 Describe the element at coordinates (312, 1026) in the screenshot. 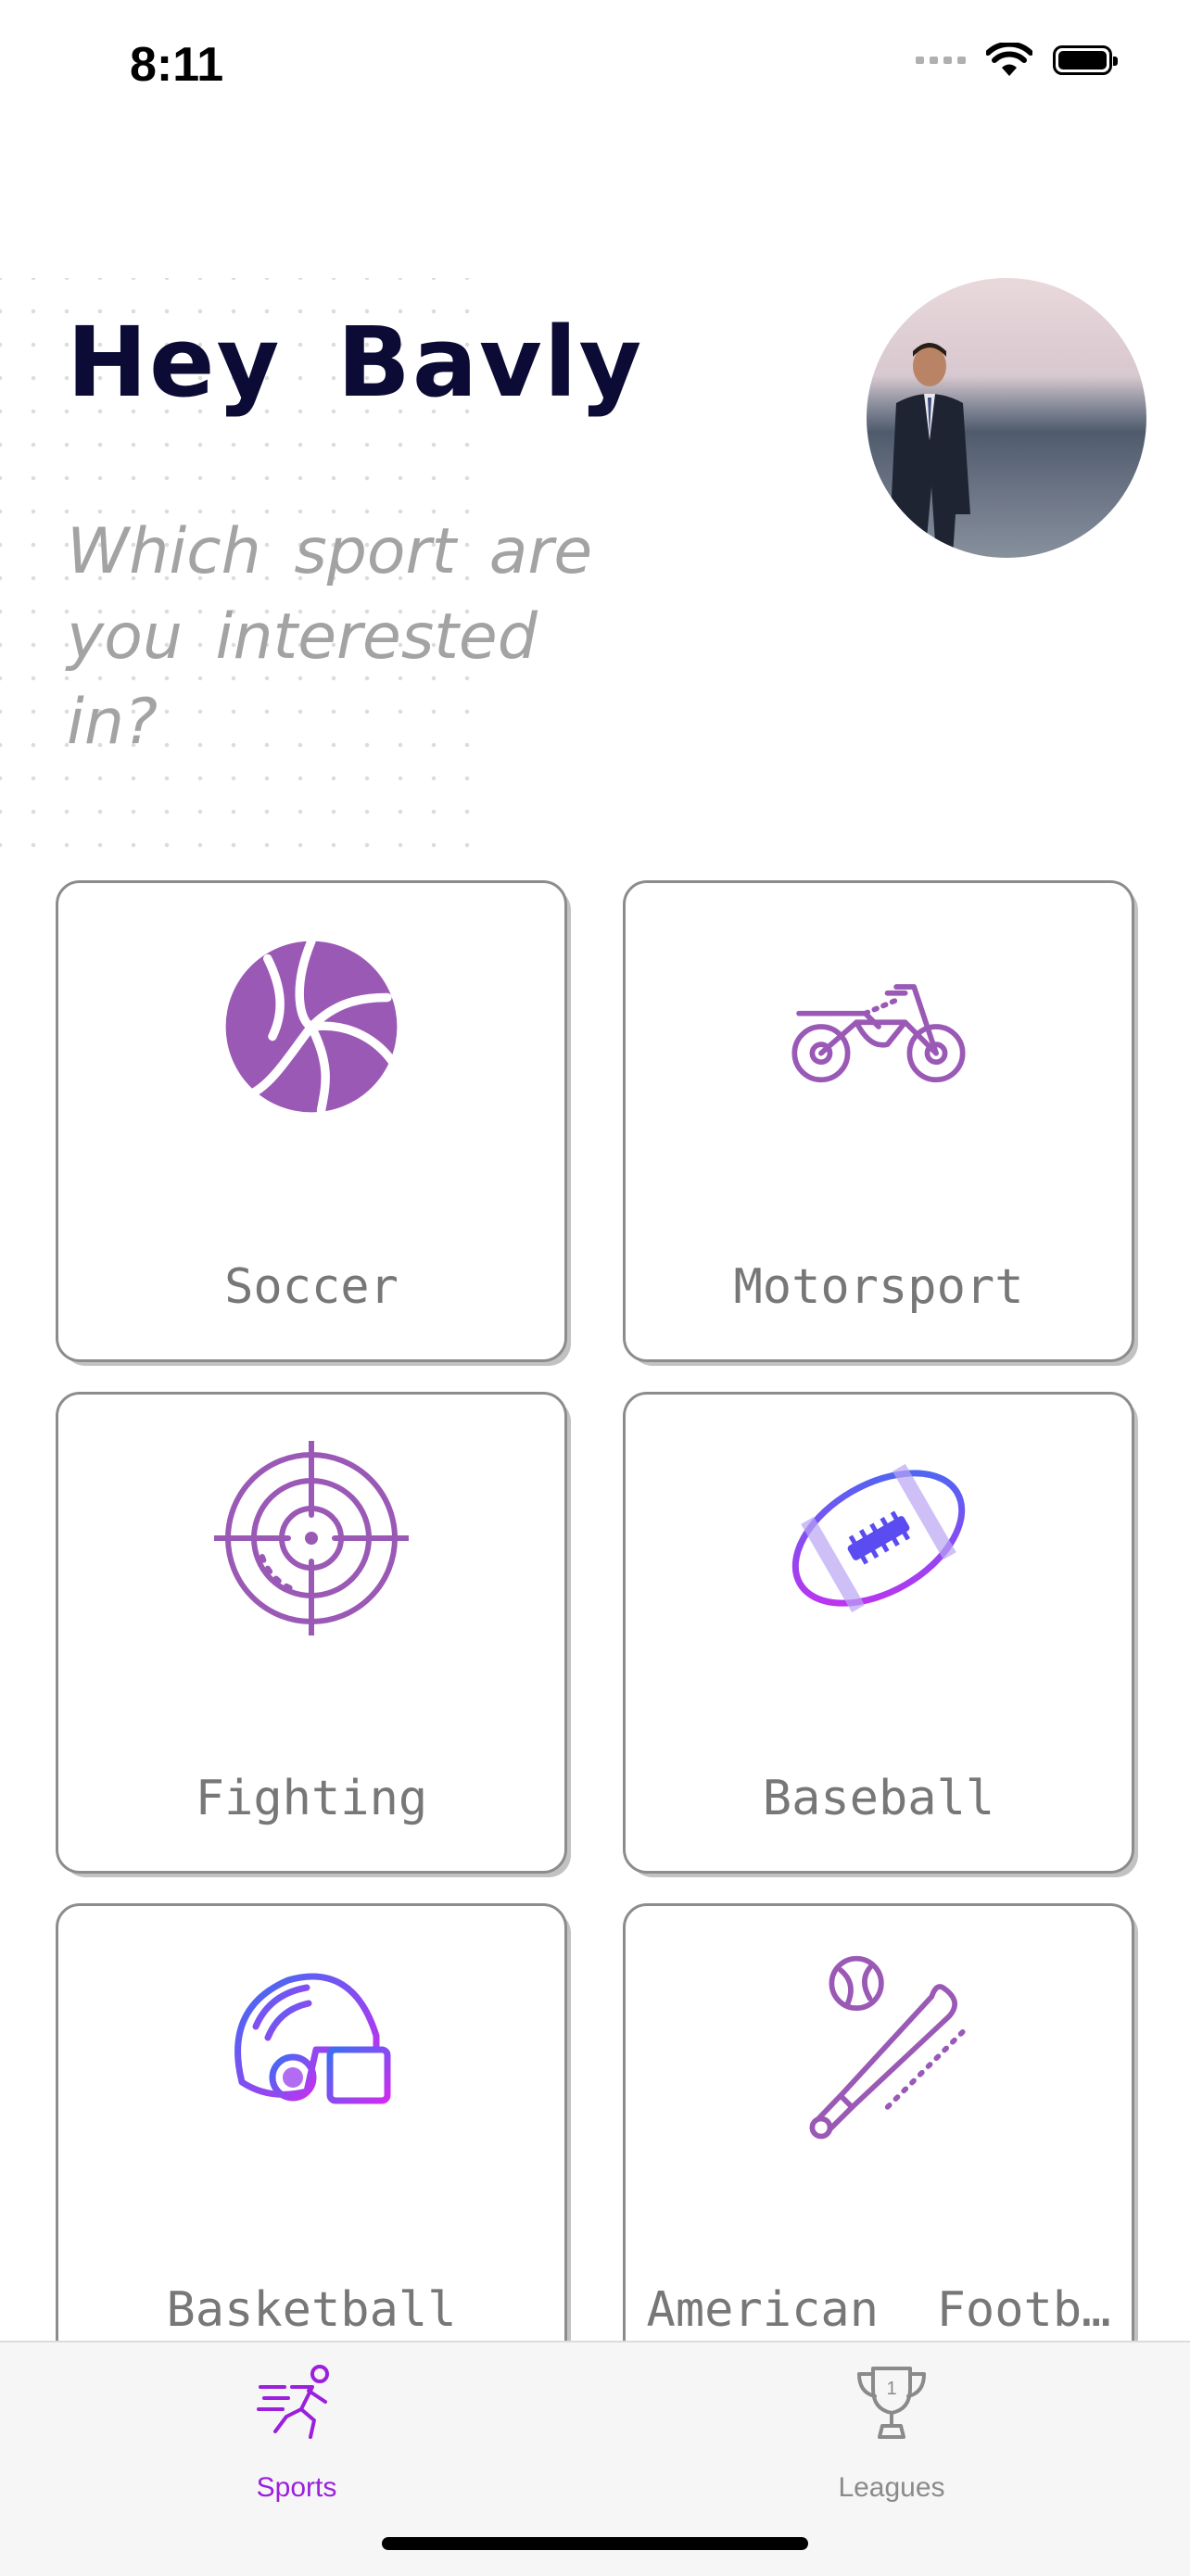

I see `volleyball-icon` at that location.